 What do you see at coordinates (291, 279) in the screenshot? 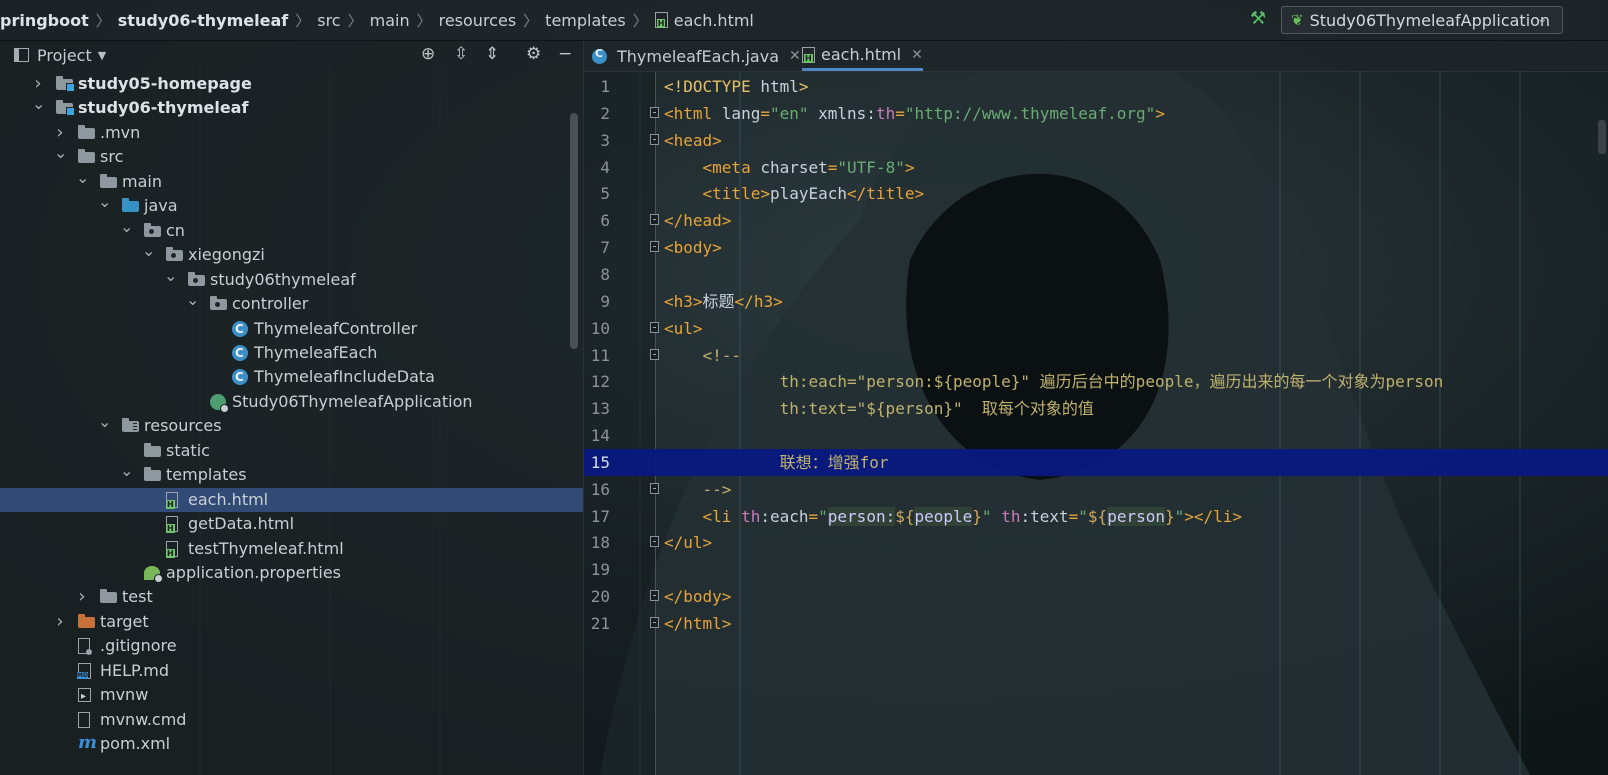
I see `tree-item: ⌄ study06thymeleaf` at bounding box center [291, 279].